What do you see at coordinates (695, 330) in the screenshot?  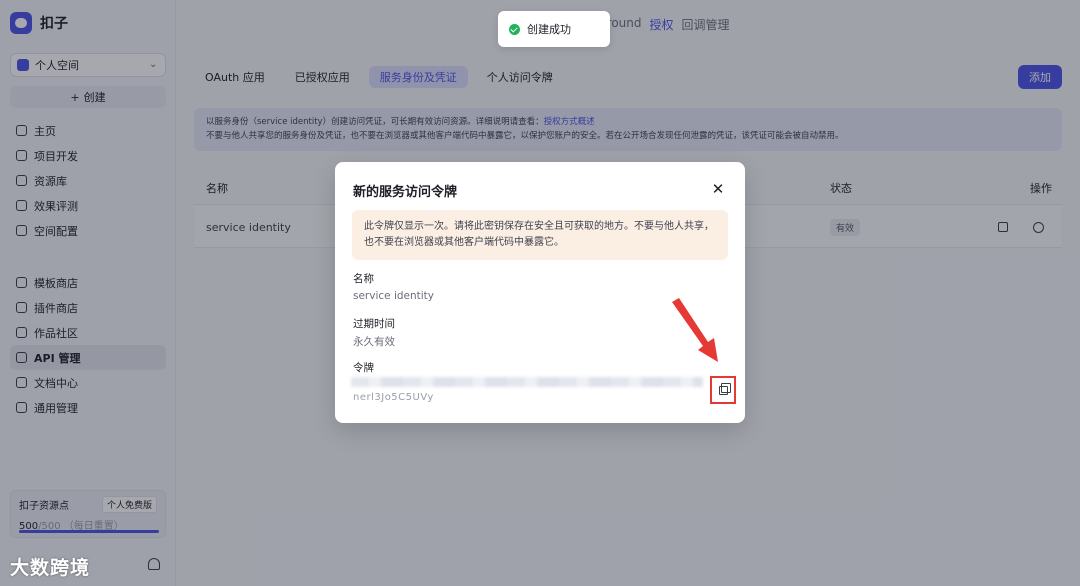 I see `annotation-arrow-icon` at bounding box center [695, 330].